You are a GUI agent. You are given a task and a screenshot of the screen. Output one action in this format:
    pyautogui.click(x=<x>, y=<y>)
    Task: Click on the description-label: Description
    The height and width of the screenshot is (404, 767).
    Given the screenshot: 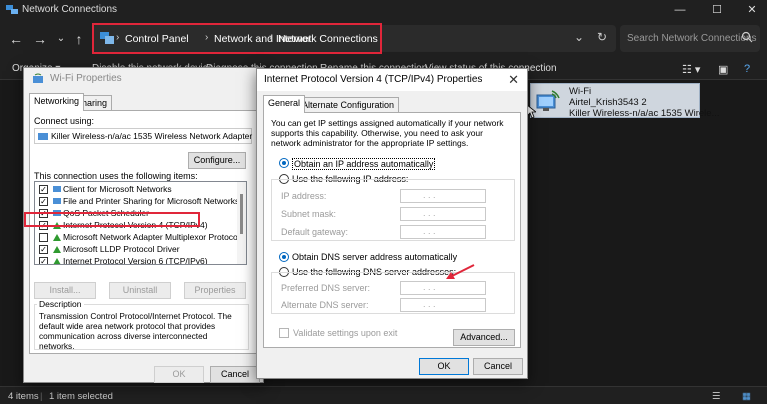 What is the action you would take?
    pyautogui.click(x=60, y=304)
    